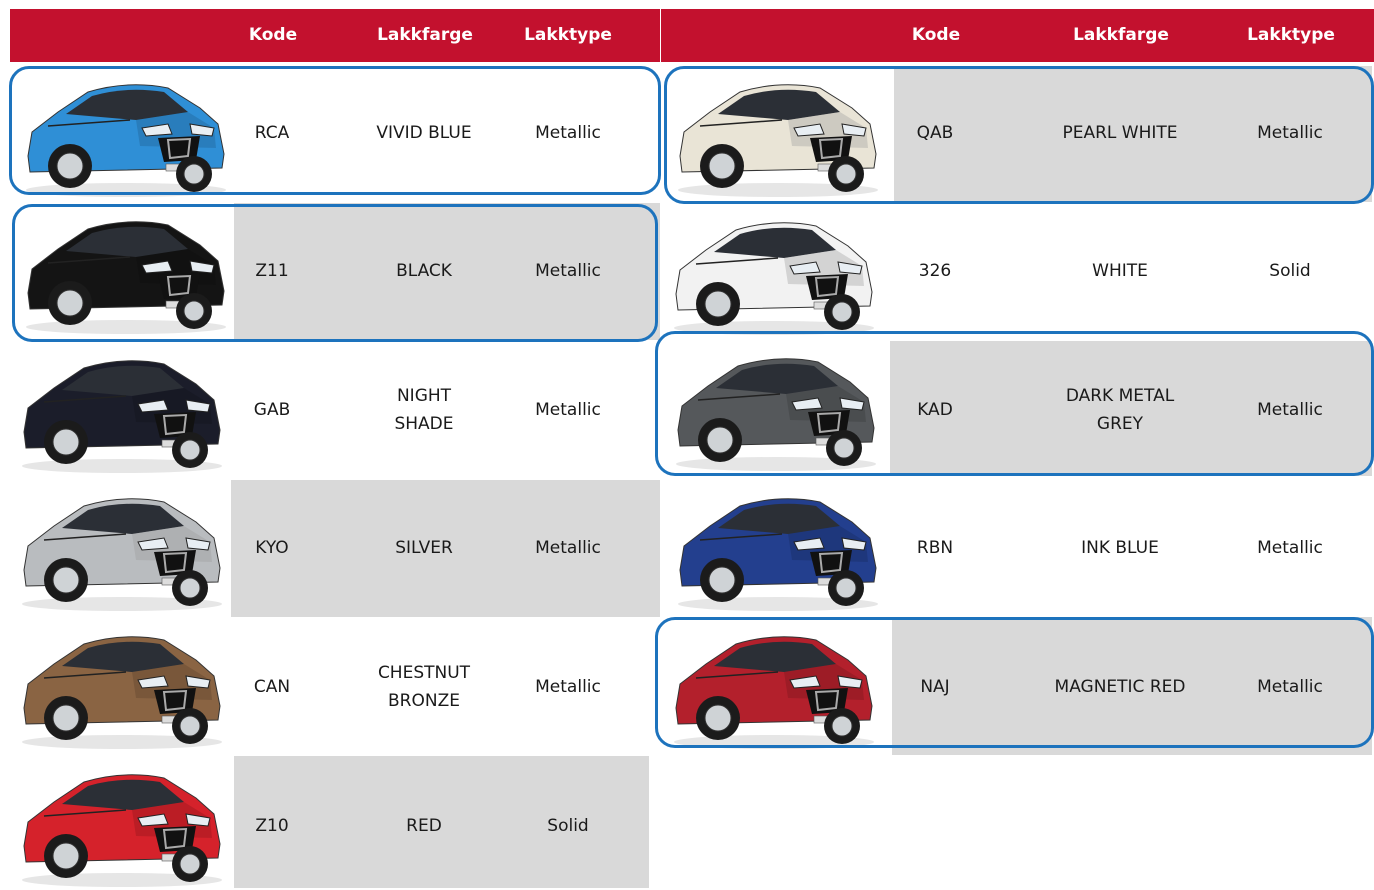  I want to click on car-image-night-shade, so click(121, 410).